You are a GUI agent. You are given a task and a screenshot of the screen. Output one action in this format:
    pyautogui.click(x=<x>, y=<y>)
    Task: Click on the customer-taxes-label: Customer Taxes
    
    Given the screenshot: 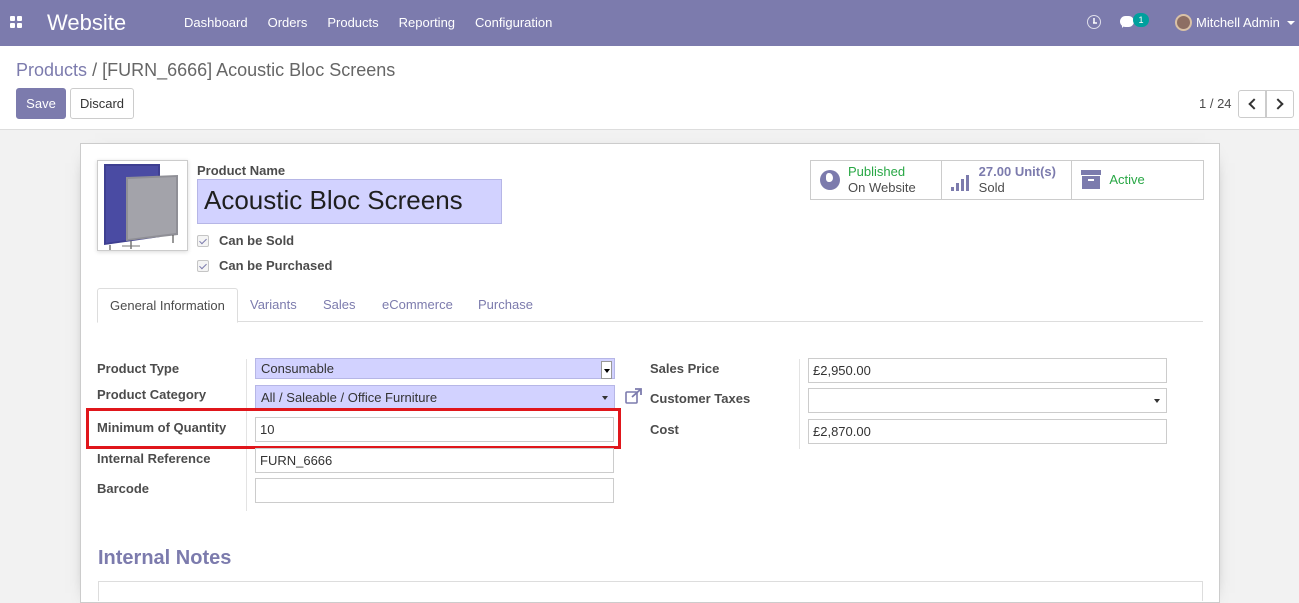 What is the action you would take?
    pyautogui.click(x=700, y=398)
    